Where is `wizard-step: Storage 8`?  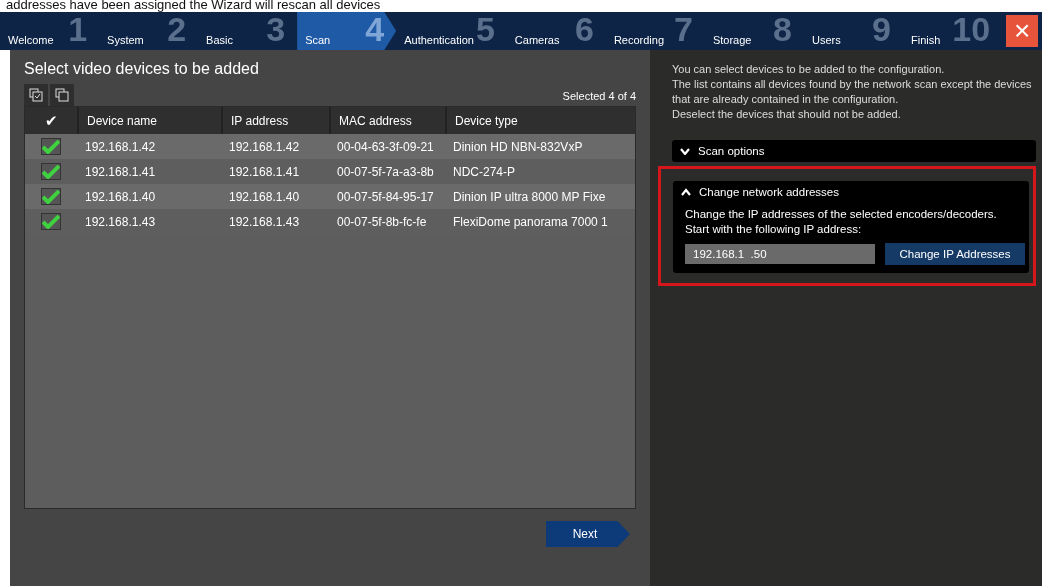
wizard-step: Storage 8 is located at coordinates (754, 31).